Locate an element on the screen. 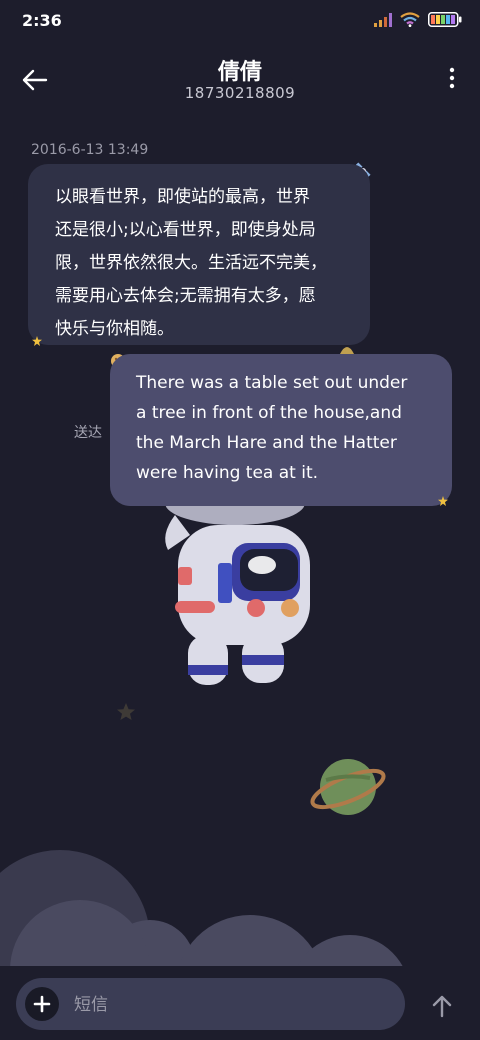  composer-bar is located at coordinates (240, 1003).